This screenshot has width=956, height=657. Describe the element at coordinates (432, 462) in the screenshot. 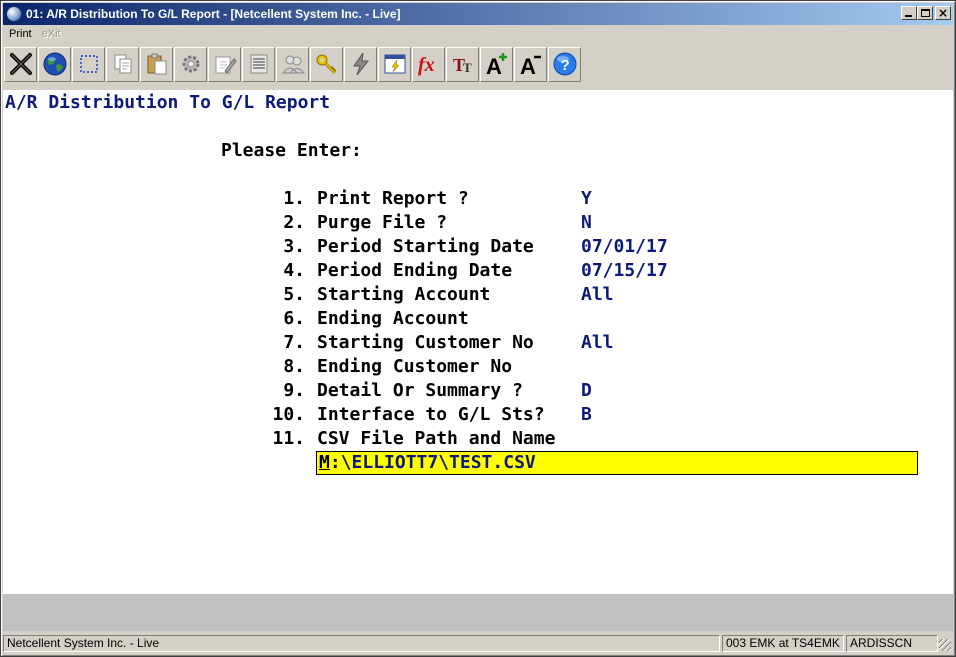

I see `csv-path-text: :\ELLIOTT7\TEST.CSV` at that location.